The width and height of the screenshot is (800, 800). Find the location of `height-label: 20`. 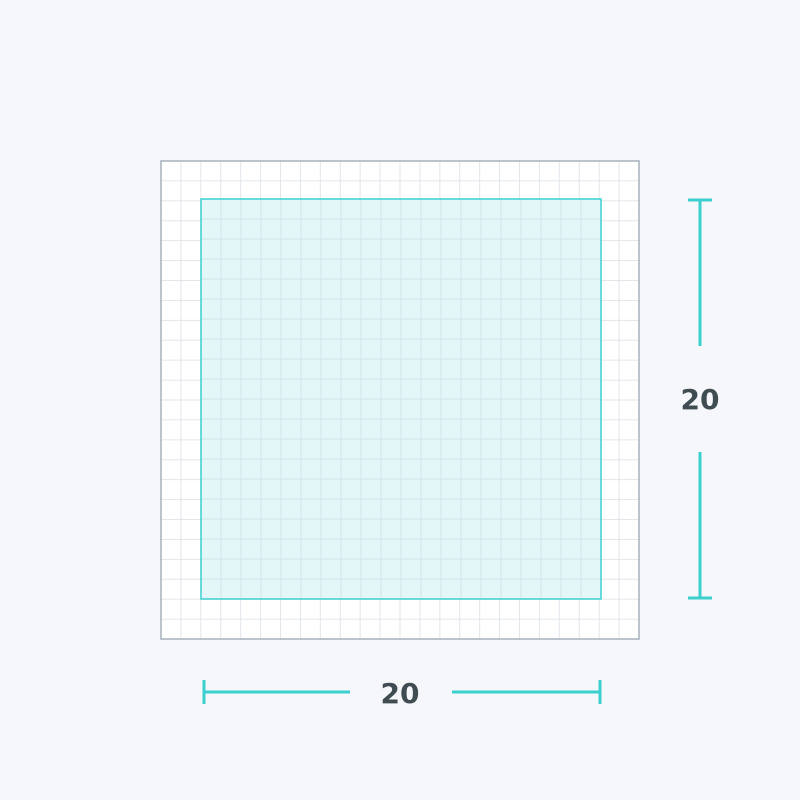

height-label: 20 is located at coordinates (700, 399).